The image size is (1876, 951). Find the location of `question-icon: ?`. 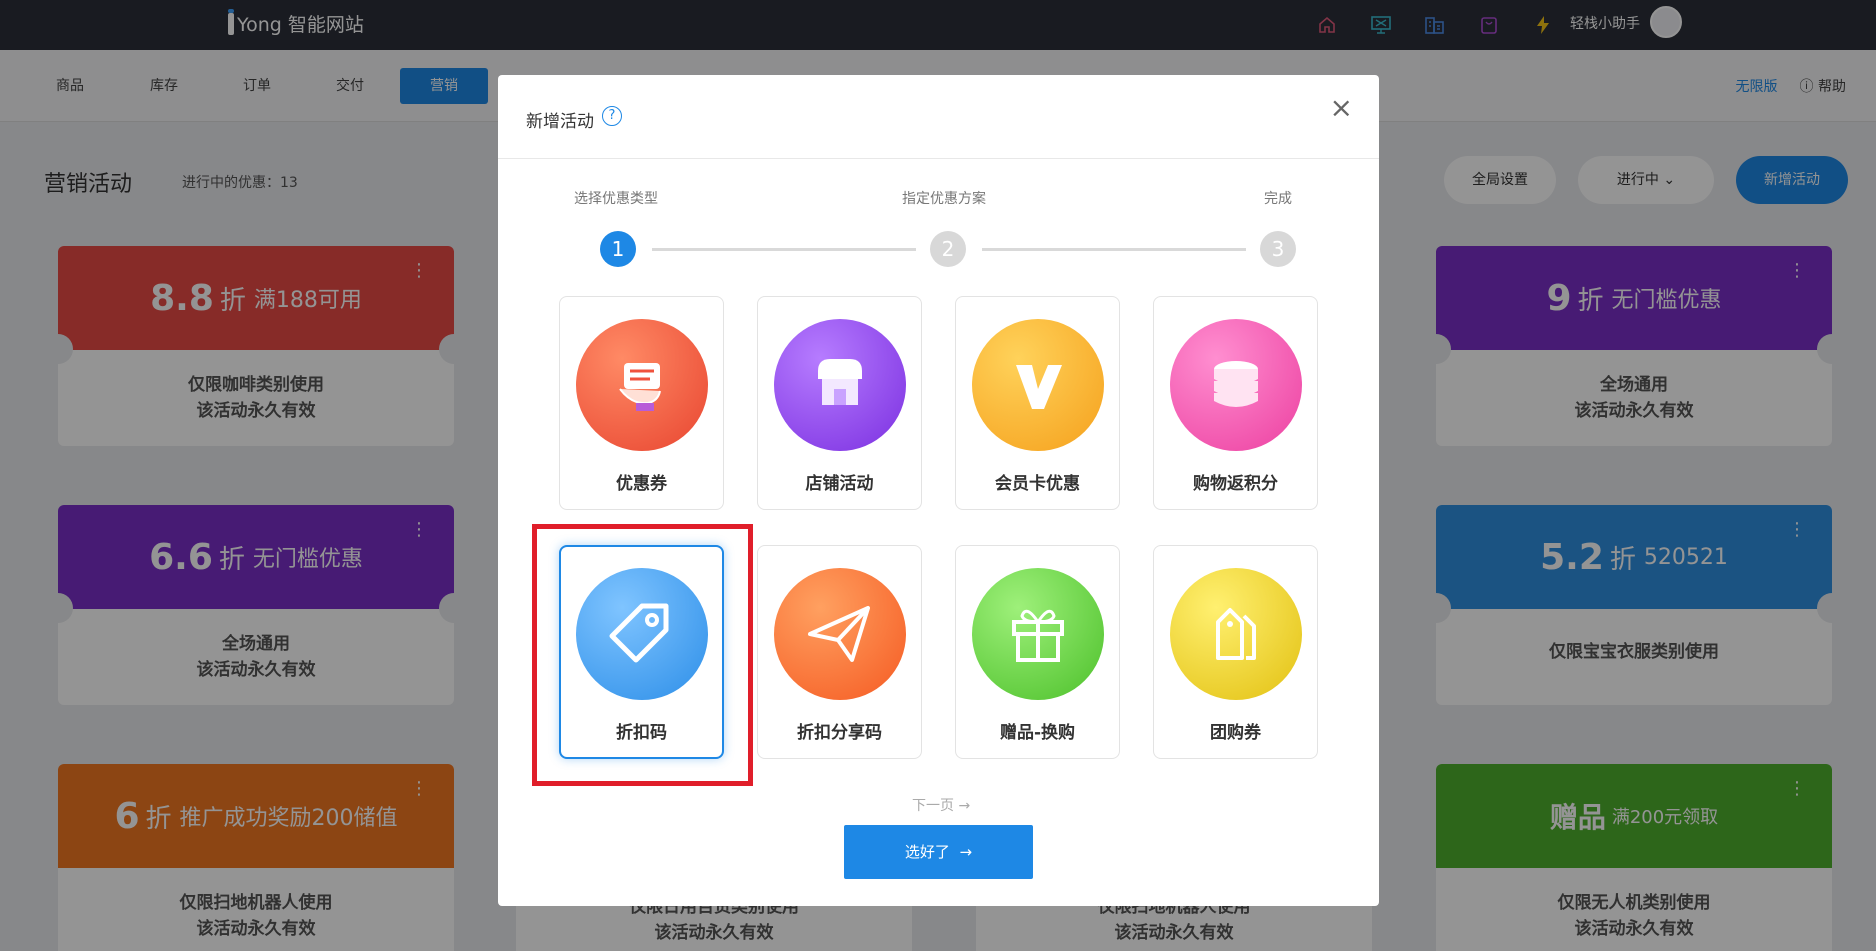

question-icon: ? is located at coordinates (612, 116).